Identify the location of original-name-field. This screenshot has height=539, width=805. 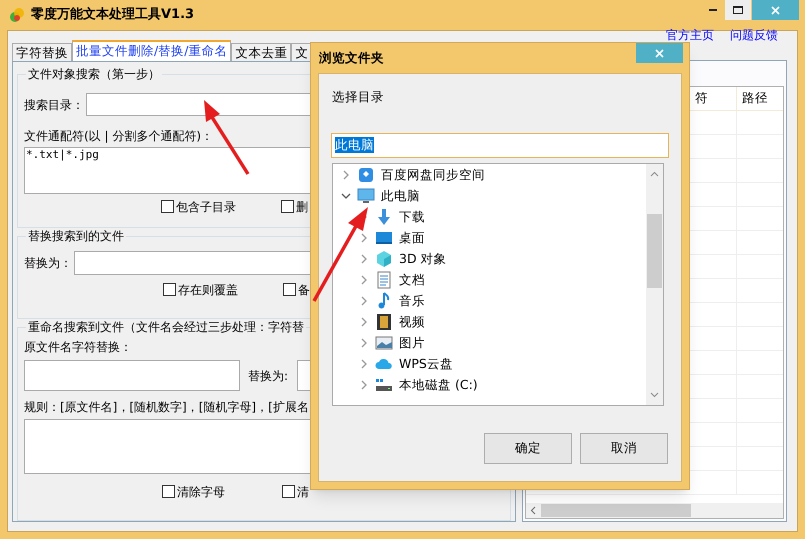
(132, 375).